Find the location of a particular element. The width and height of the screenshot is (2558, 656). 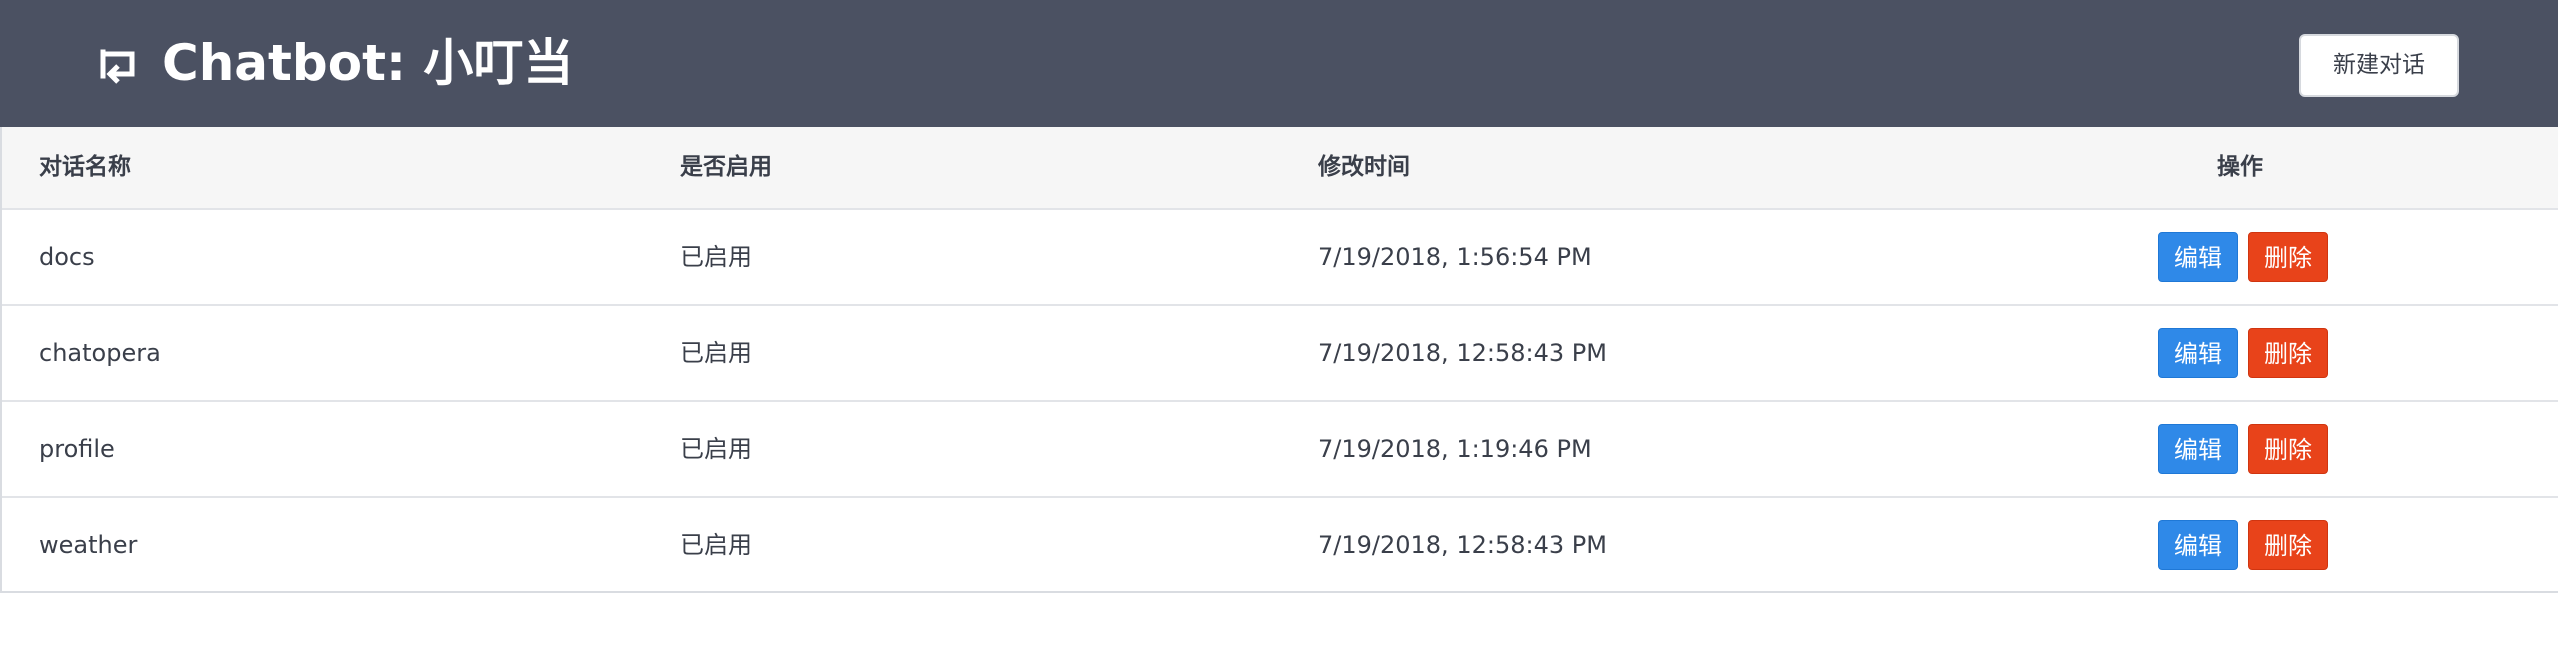

table-row: weather 已启用 7/19/2018, 12:58:43 PM 编辑 删除 is located at coordinates (1280, 545).